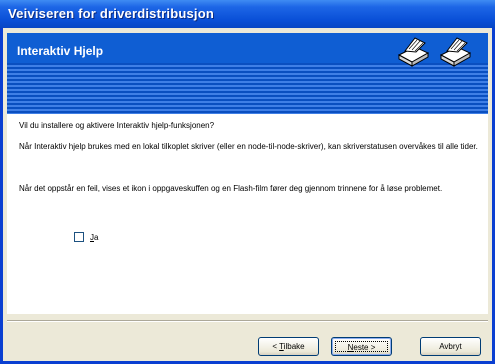  What do you see at coordinates (288, 346) in the screenshot?
I see `back-button: < Tilbake` at bounding box center [288, 346].